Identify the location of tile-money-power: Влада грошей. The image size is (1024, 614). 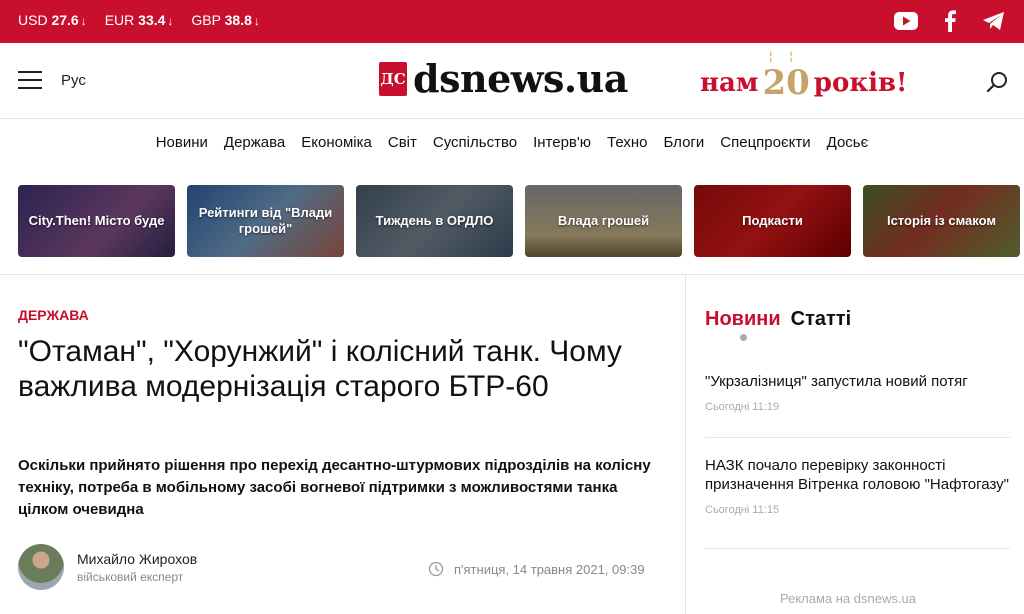
(603, 221).